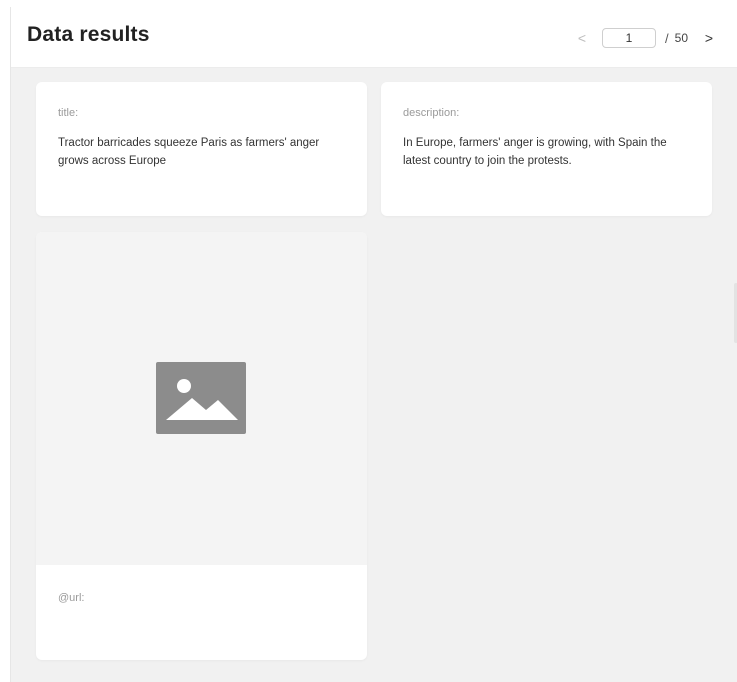  What do you see at coordinates (374, 37) in the screenshot?
I see `panel-header: Data results < / 50 >` at bounding box center [374, 37].